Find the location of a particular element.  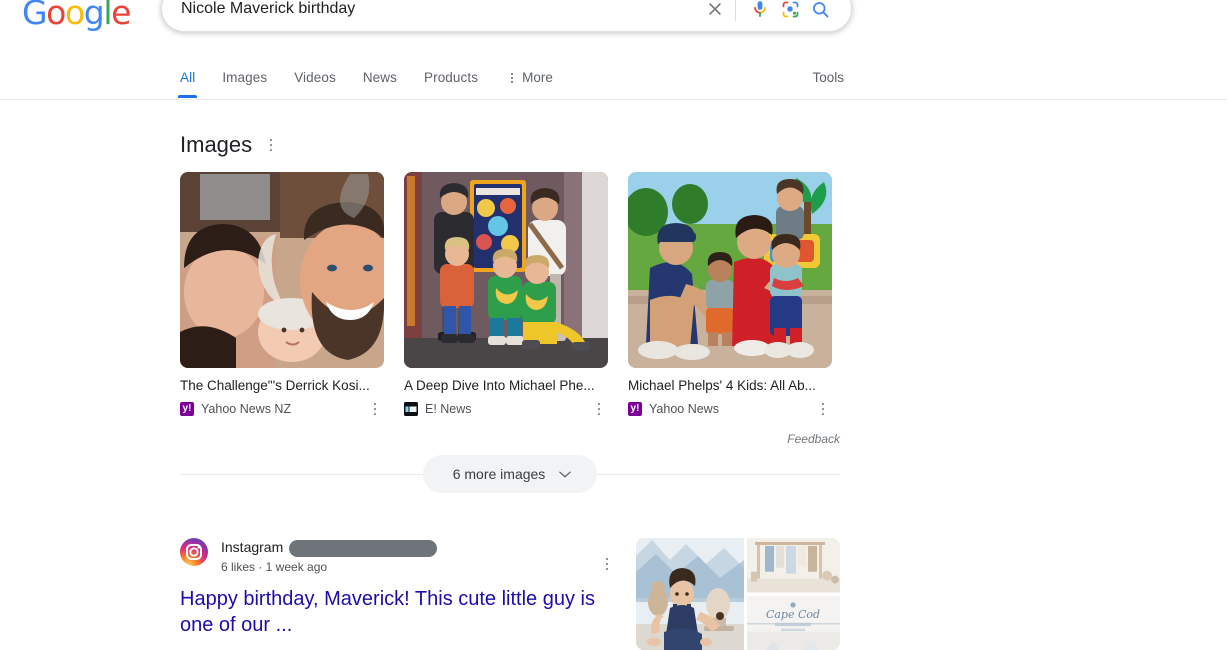

result-menu-icon is located at coordinates (607, 564).